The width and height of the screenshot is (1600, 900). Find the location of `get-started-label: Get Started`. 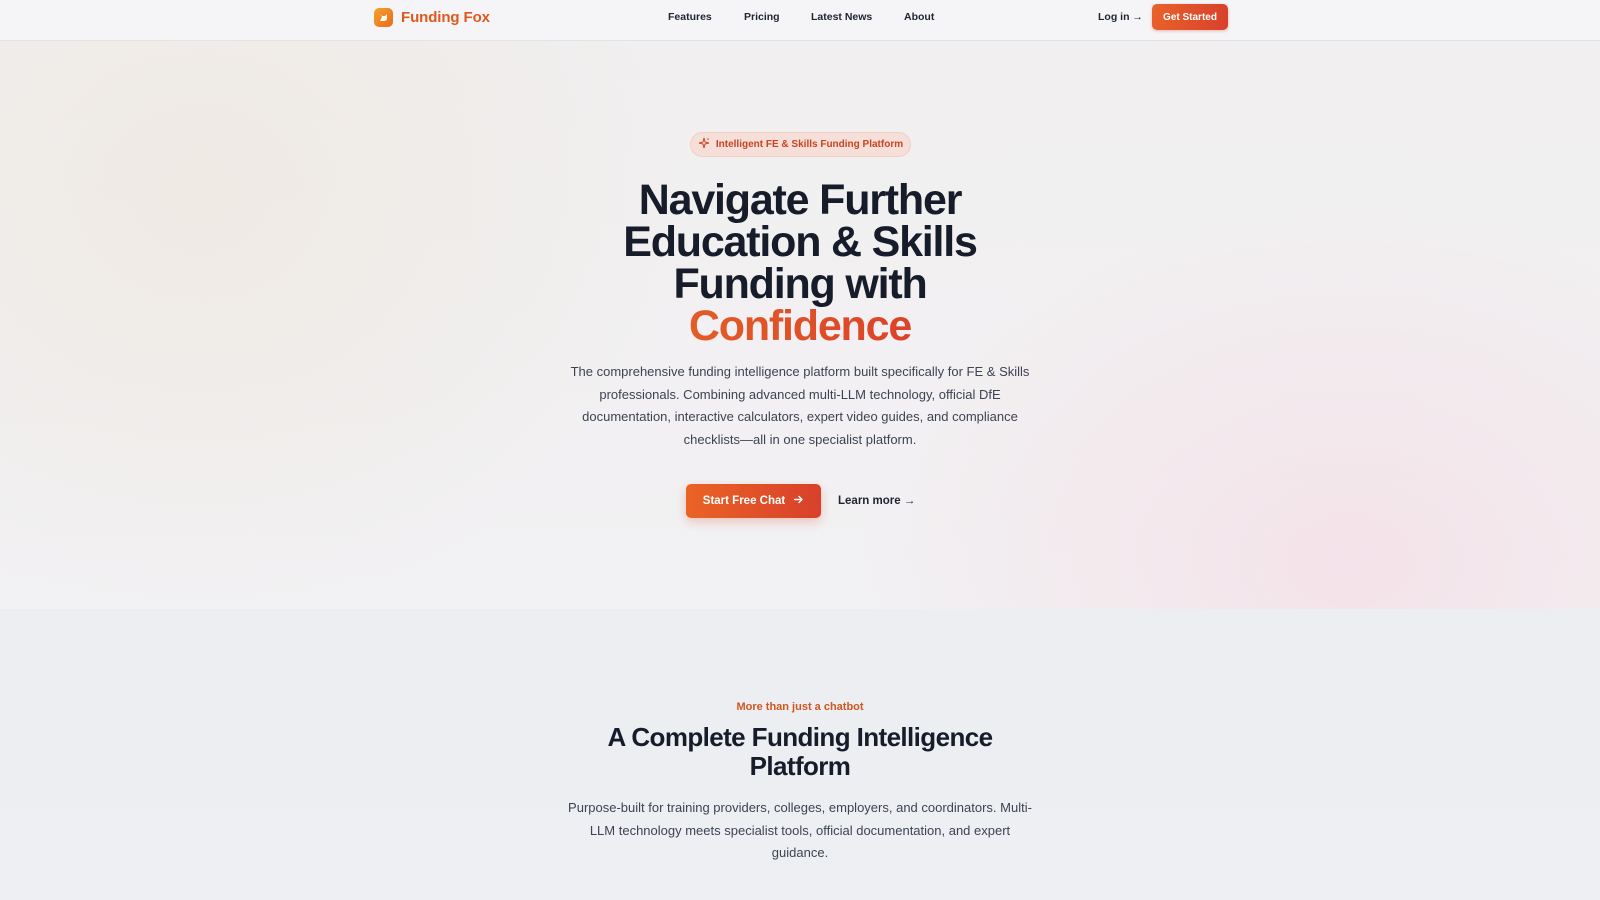

get-started-label: Get Started is located at coordinates (1190, 17).